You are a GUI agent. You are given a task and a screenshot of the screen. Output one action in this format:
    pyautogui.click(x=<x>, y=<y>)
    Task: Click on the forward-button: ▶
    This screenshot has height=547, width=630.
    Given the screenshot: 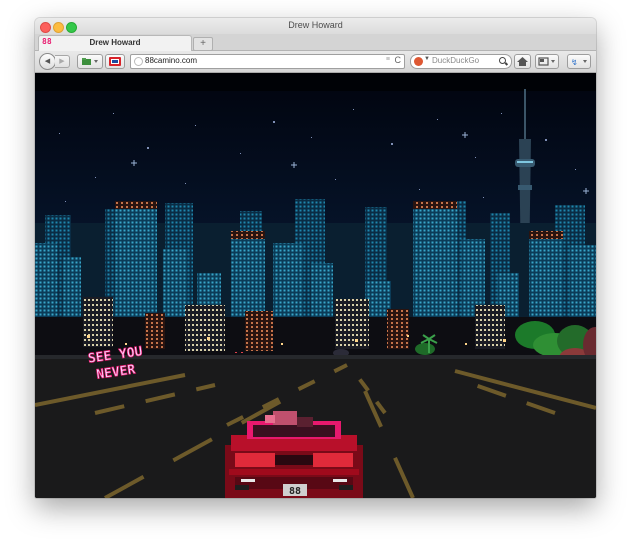 What is the action you would take?
    pyautogui.click(x=62, y=61)
    